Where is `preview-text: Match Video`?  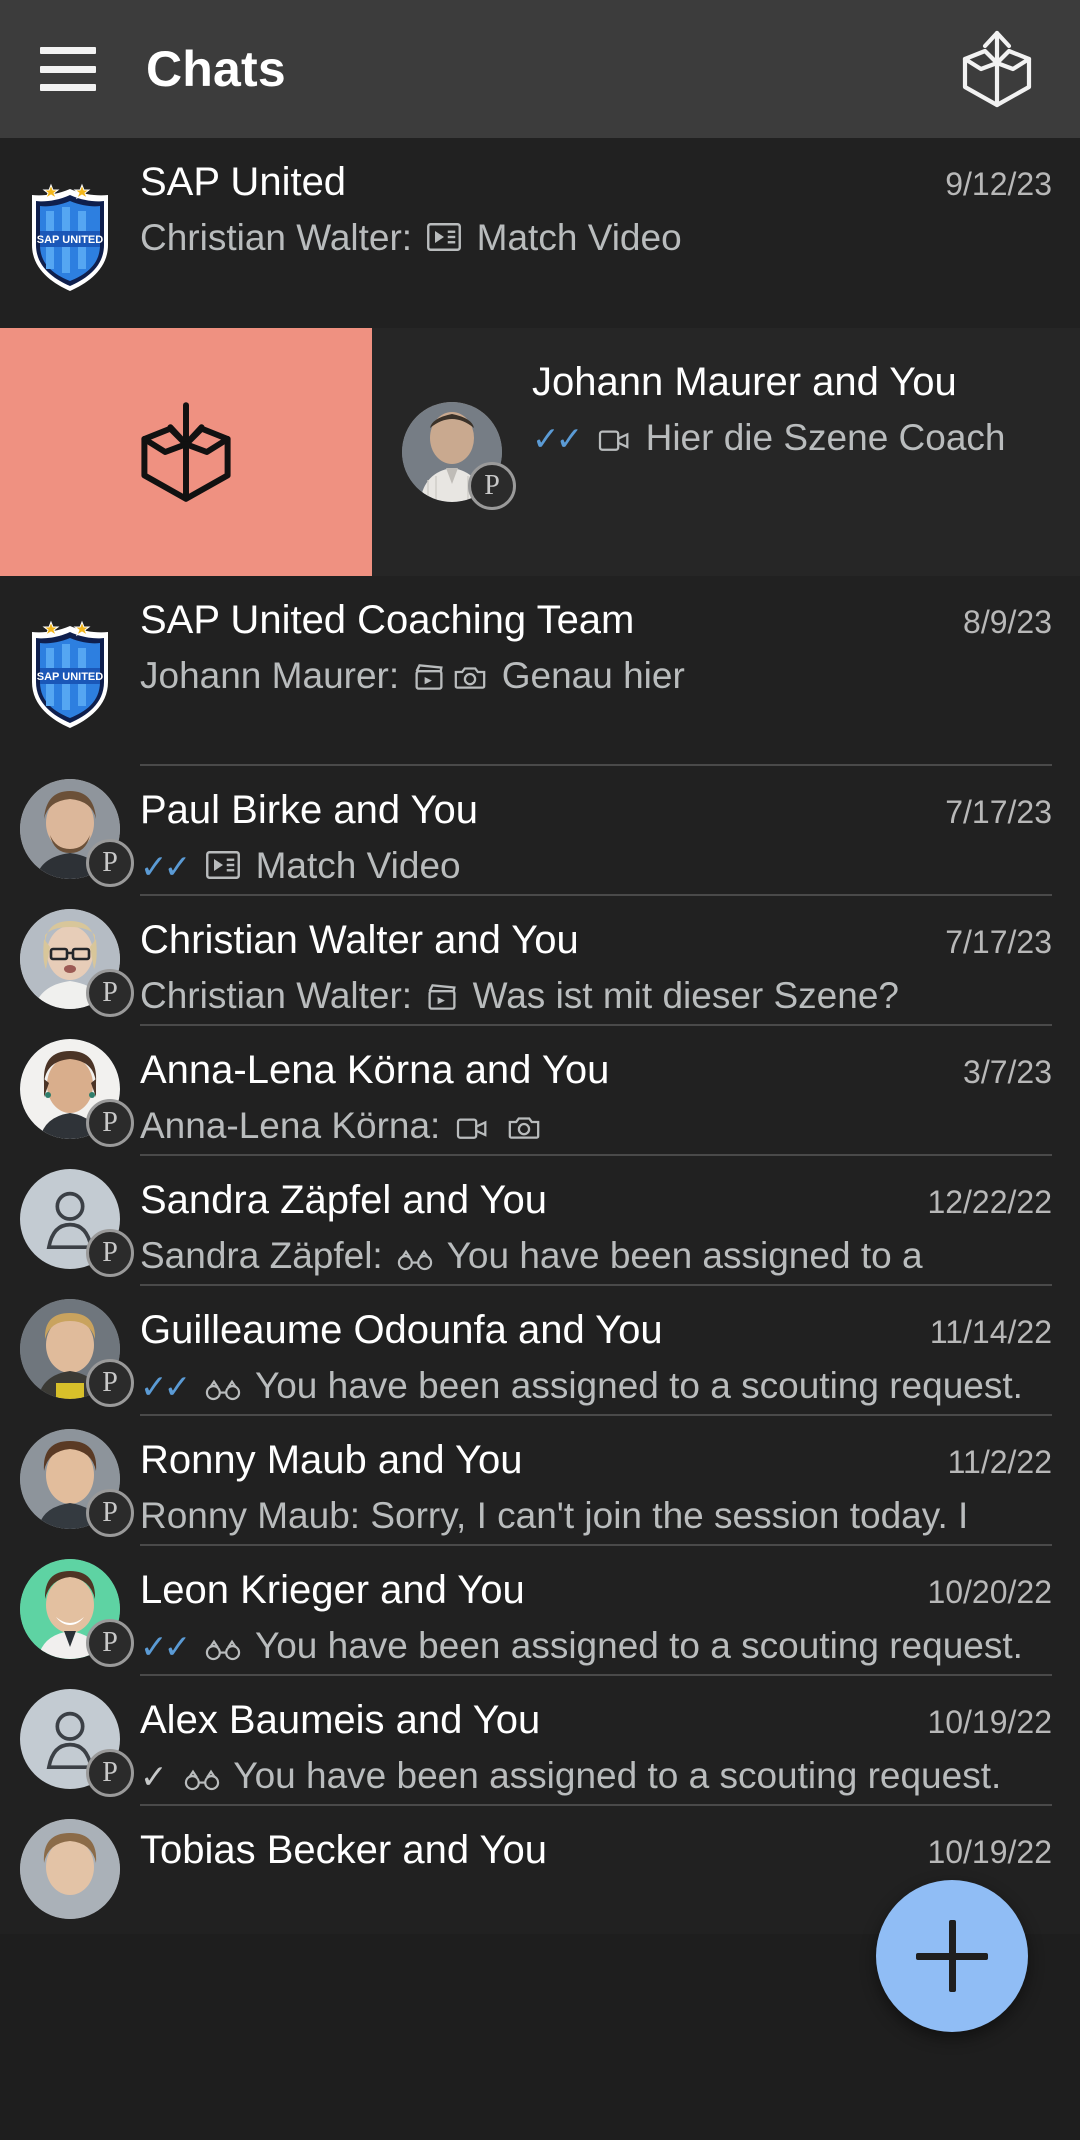
preview-text: Match Video is located at coordinates (579, 237).